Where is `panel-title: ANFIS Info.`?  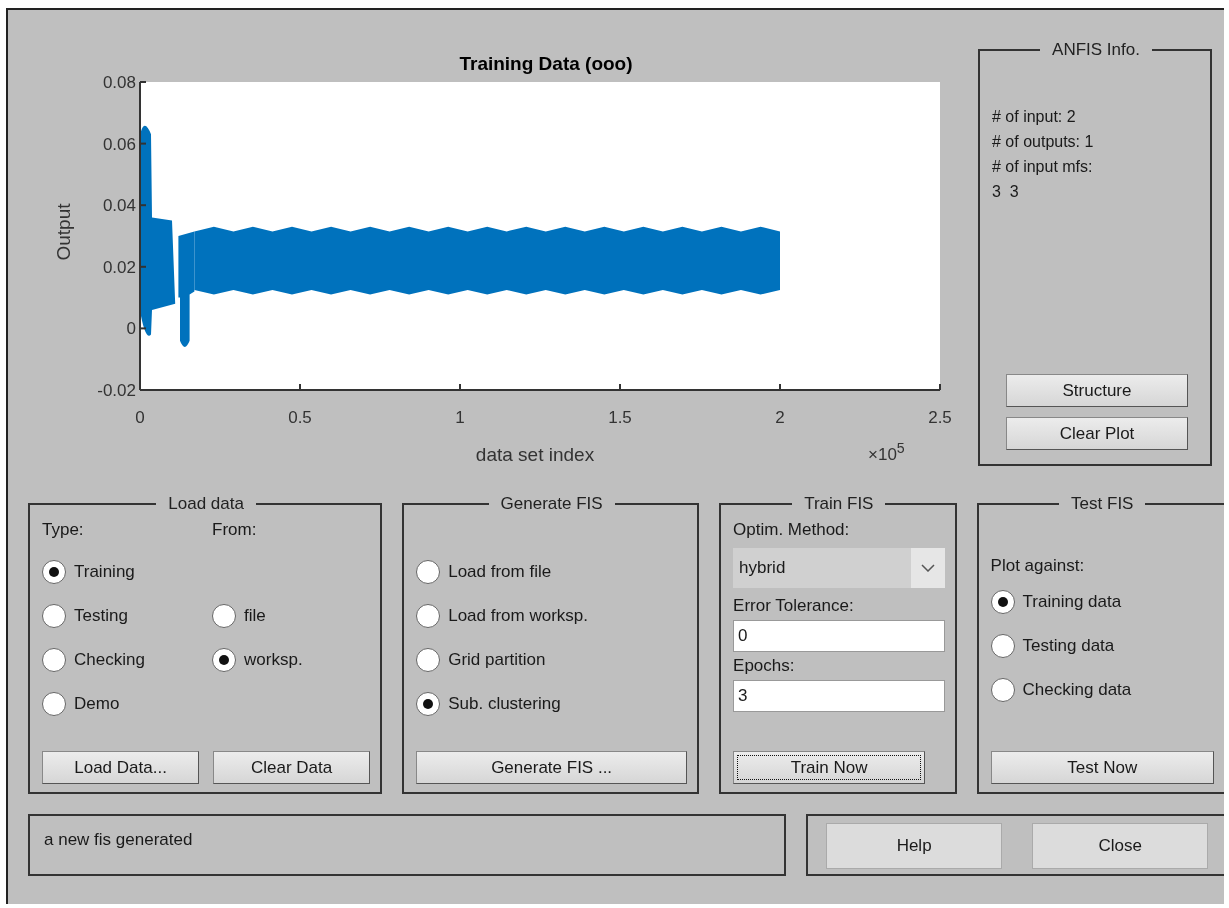 panel-title: ANFIS Info. is located at coordinates (1096, 50).